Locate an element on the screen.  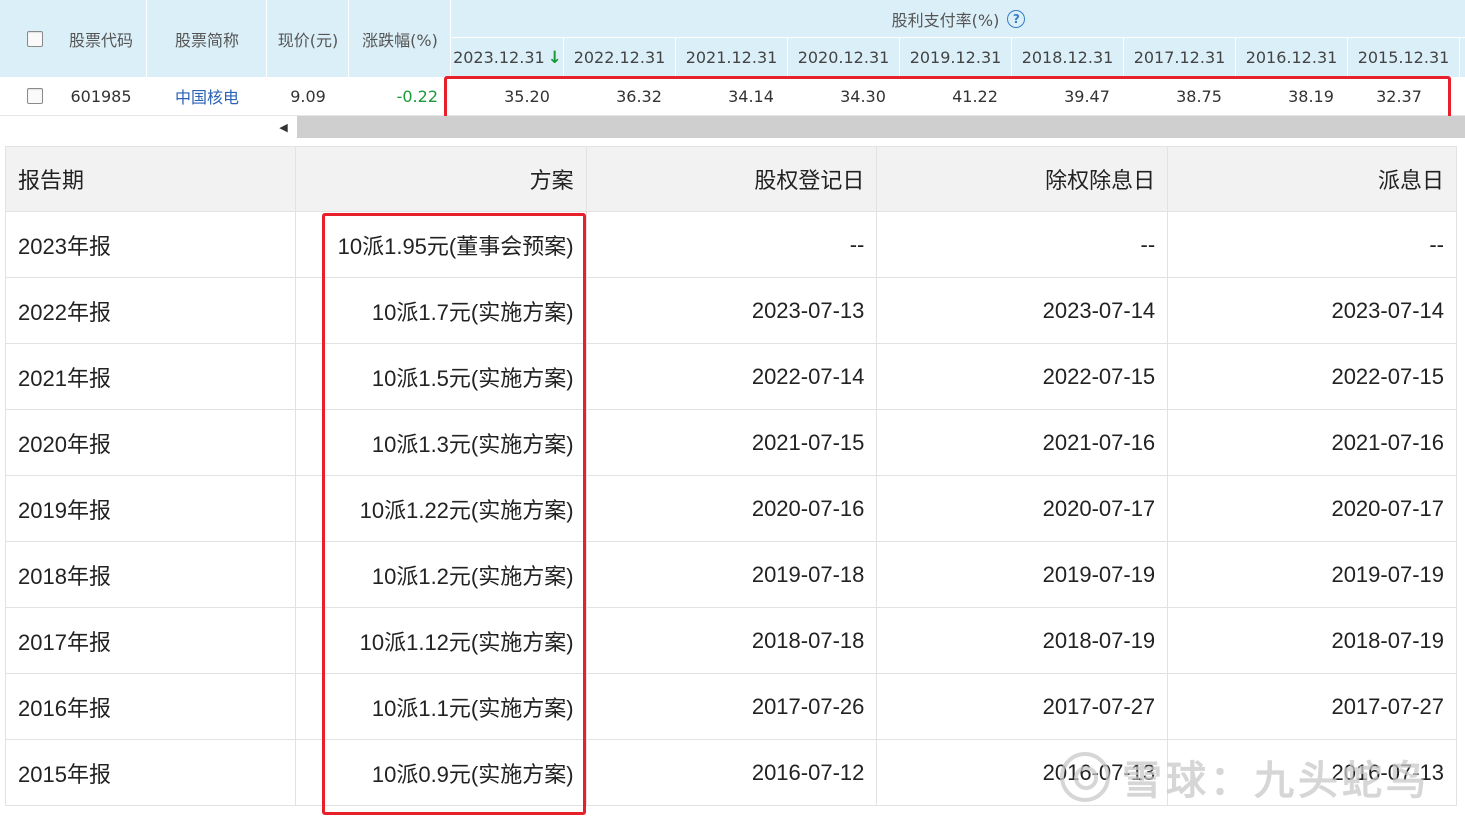
dividend-plan: 10派1.5元(实施方案) is located at coordinates (440, 376).